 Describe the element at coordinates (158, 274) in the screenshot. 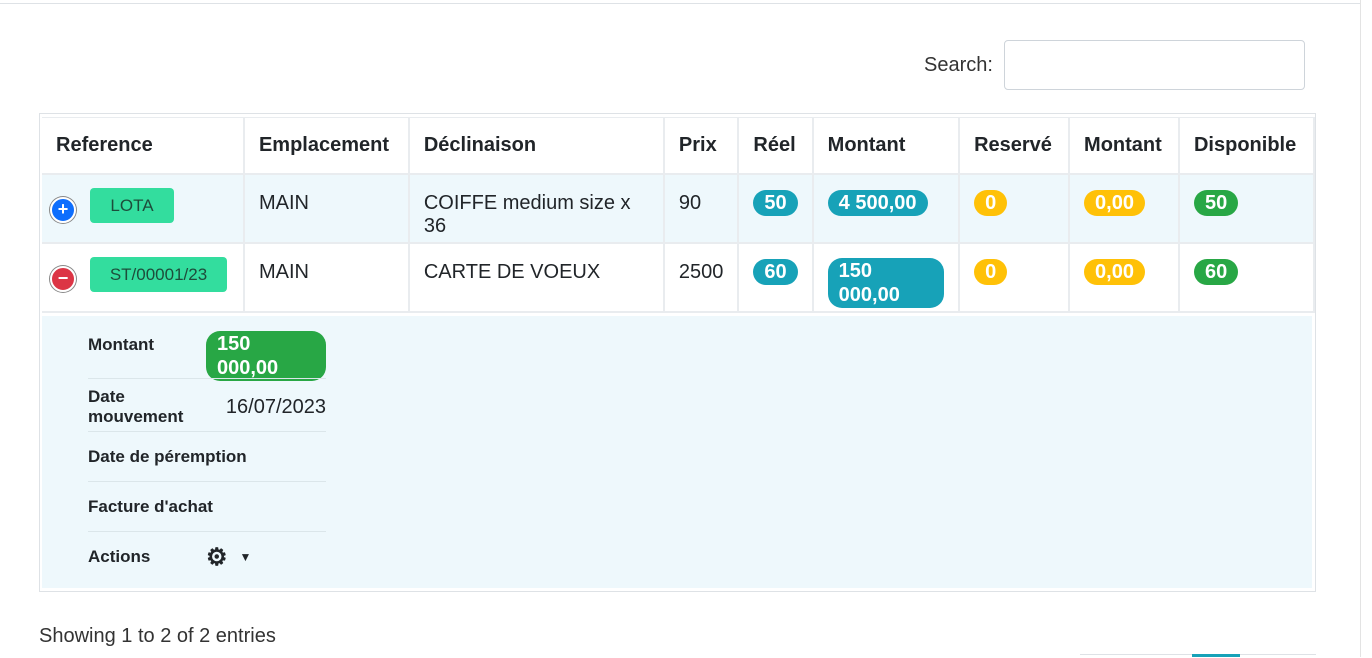

I see `reference-button: ST/00001/23` at that location.